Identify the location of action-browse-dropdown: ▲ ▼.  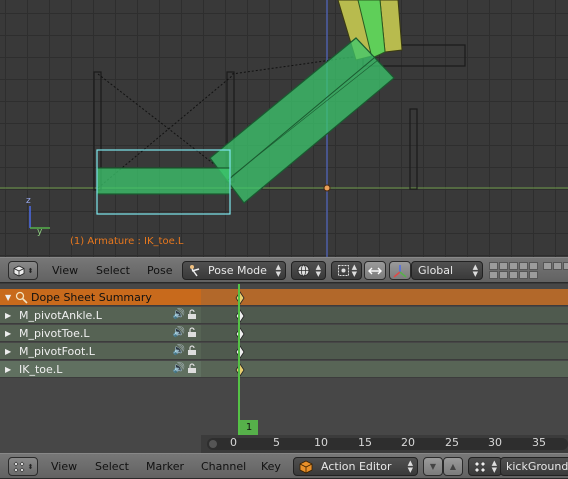
(485, 466).